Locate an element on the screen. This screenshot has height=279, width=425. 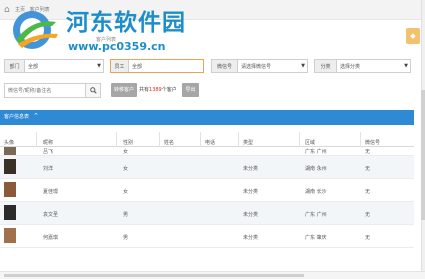
dept-label: 部门 is located at coordinates (15, 66).